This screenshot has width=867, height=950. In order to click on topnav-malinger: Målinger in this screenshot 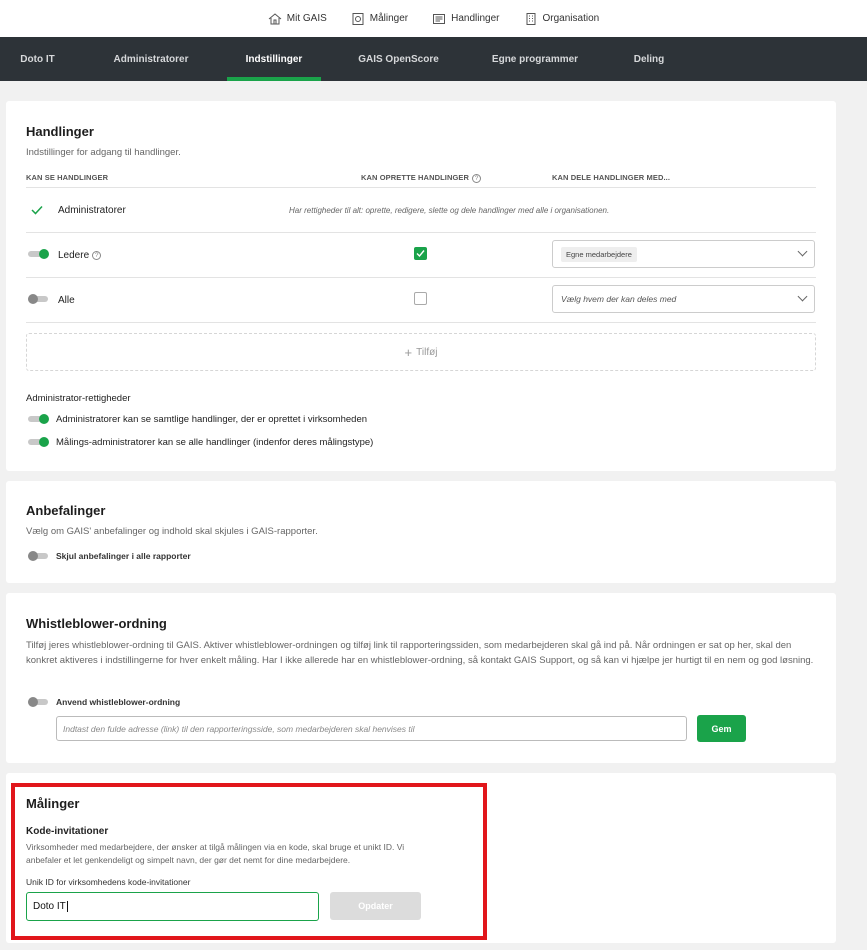, I will do `click(379, 19)`.